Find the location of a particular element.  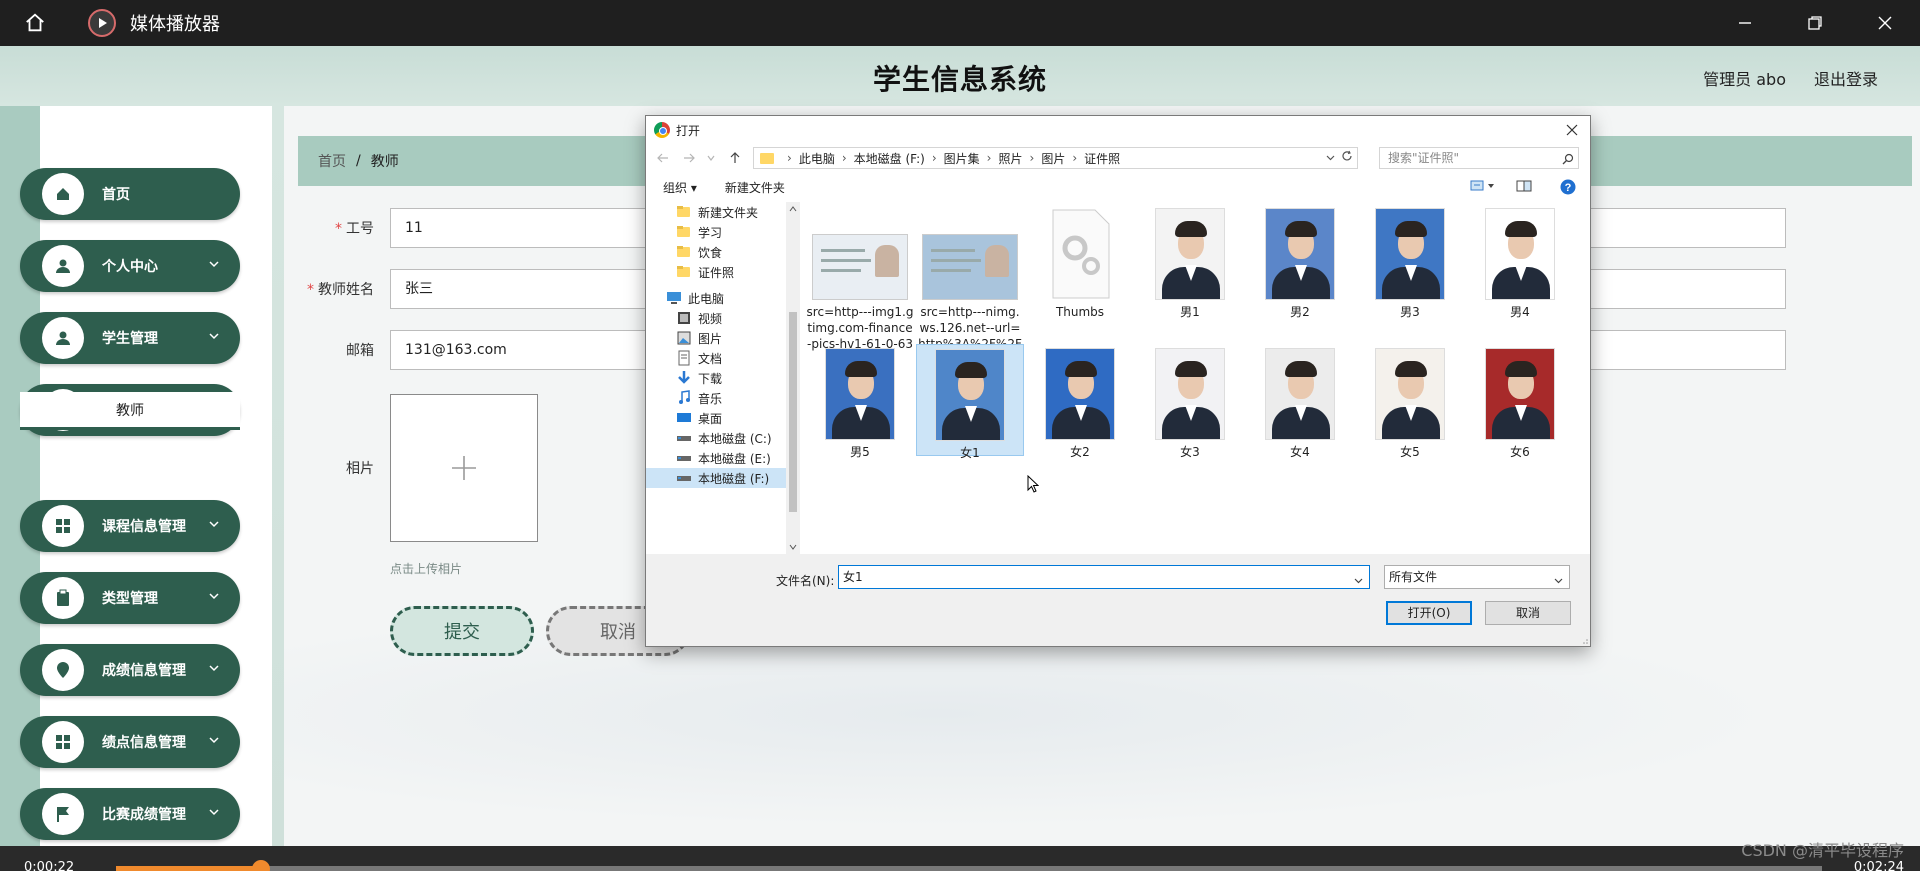

help-icon: ? is located at coordinates (1568, 188).